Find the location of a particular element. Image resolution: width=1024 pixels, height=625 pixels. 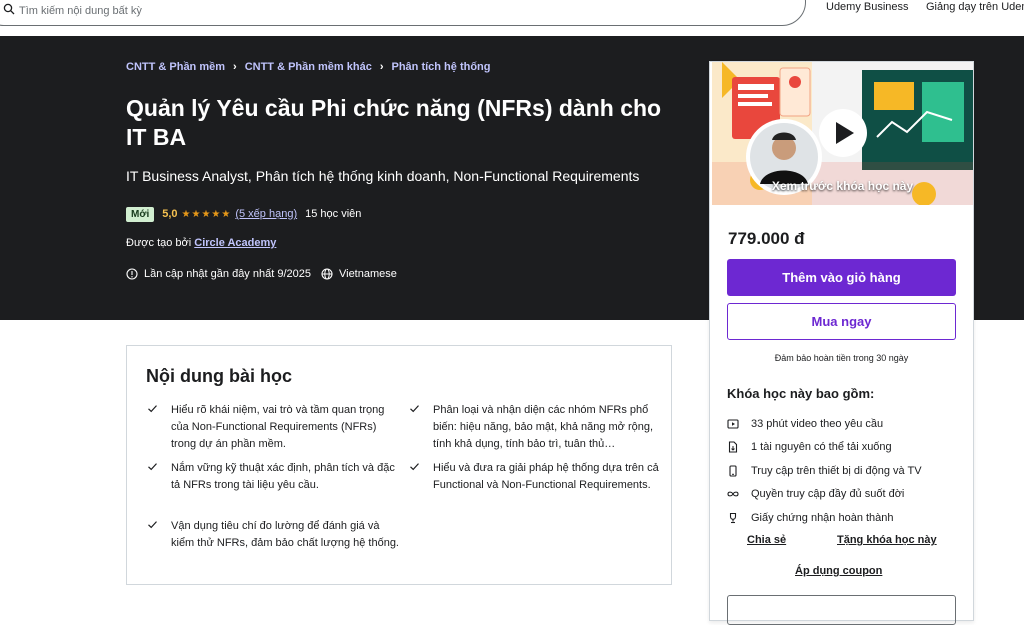

file-download-icon is located at coordinates (733, 447).